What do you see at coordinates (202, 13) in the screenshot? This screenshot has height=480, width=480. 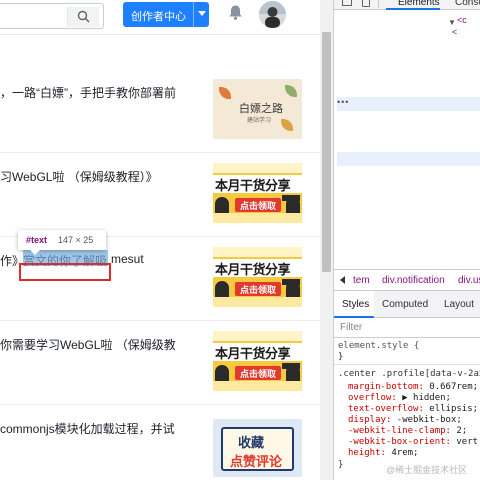 I see `chevron-down-icon` at bounding box center [202, 13].